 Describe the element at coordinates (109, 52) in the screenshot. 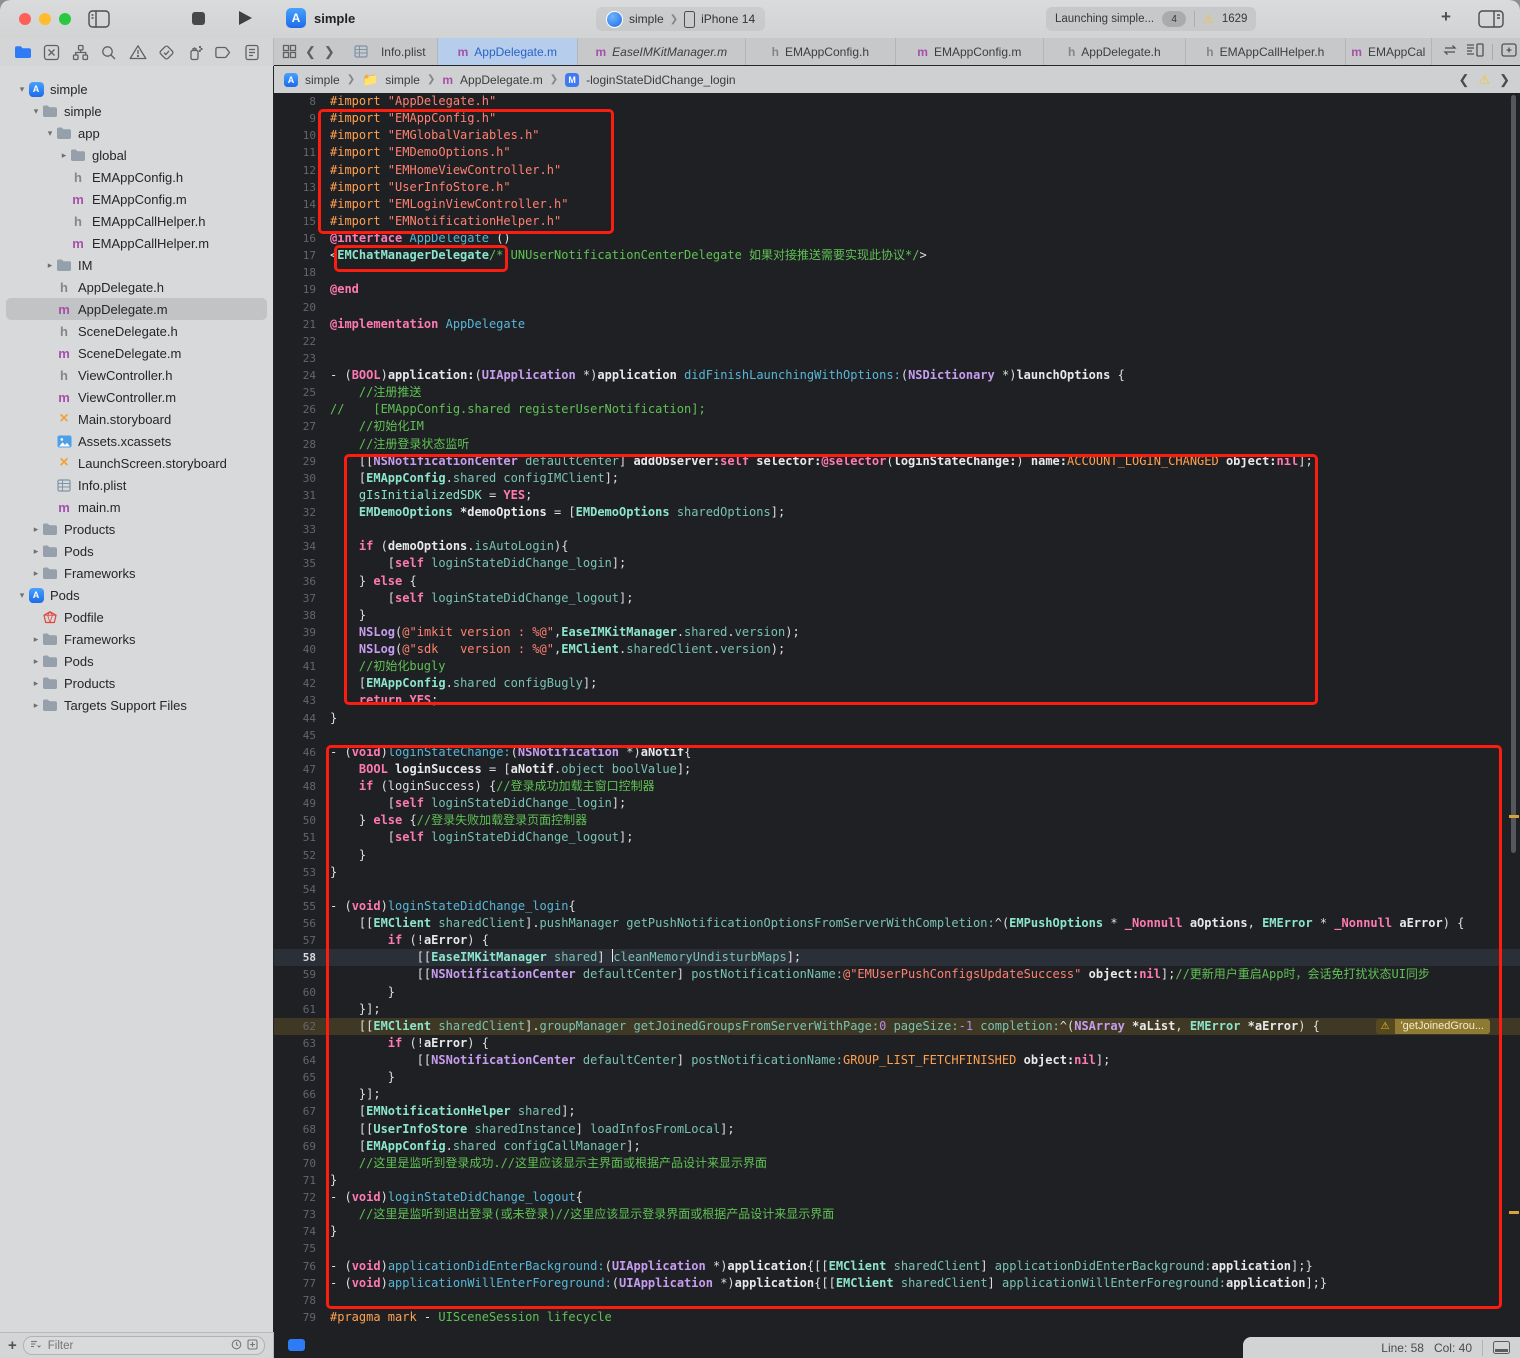

I see `find-navigator-icon` at that location.